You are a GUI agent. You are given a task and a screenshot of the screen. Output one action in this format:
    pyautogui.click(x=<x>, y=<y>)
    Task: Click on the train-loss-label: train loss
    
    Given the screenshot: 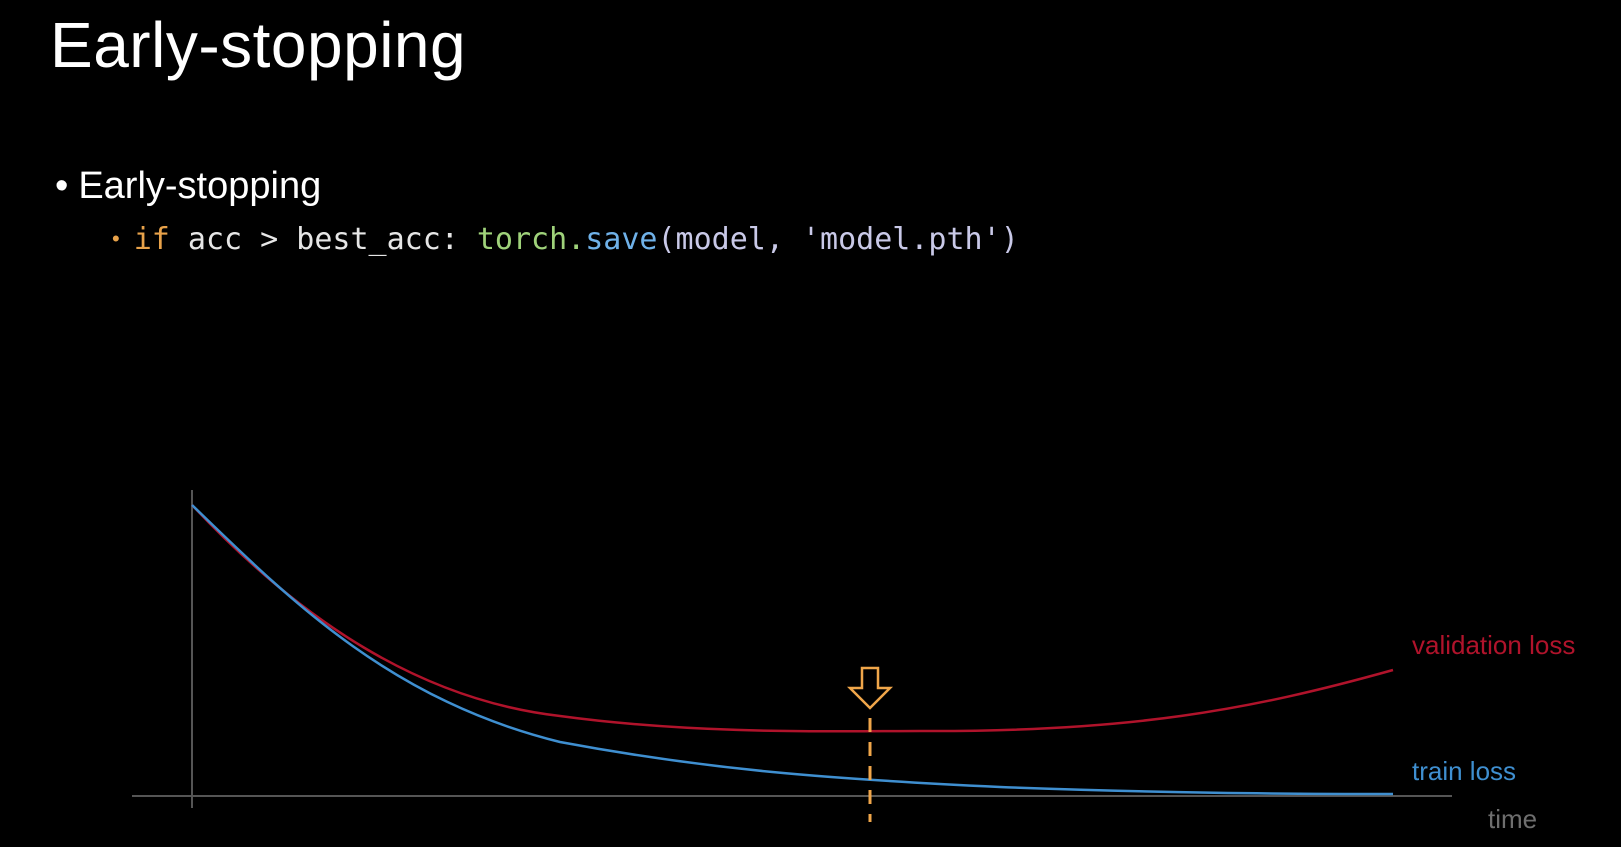 What is the action you would take?
    pyautogui.click(x=1464, y=771)
    